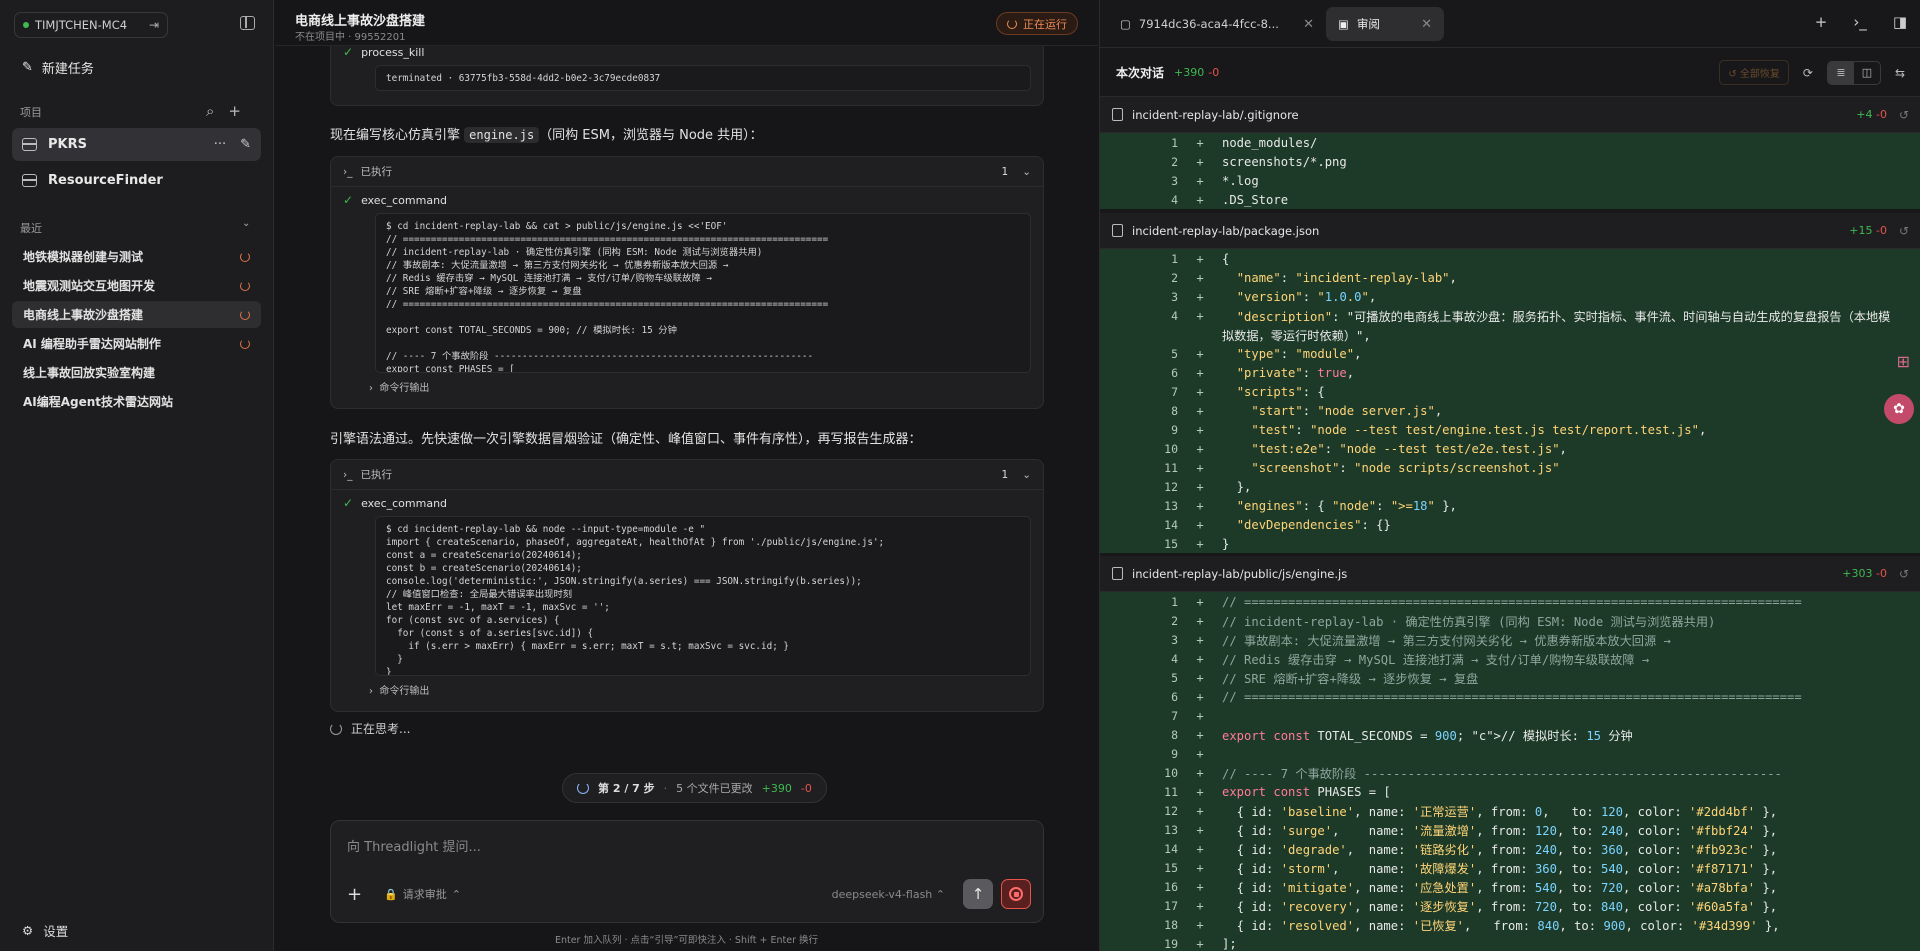 This screenshot has width=1920, height=951. Describe the element at coordinates (1174, 372) in the screenshot. I see `line-number: 6` at that location.